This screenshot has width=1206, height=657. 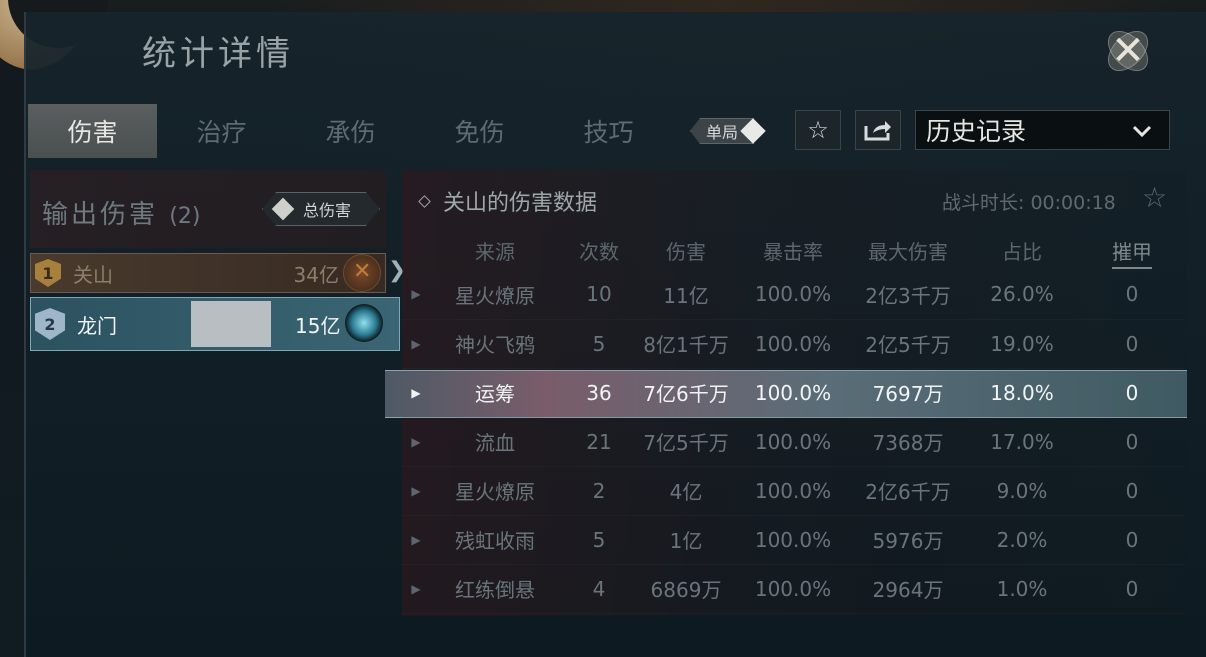 I want to click on col-count: 次数, so click(x=599, y=250).